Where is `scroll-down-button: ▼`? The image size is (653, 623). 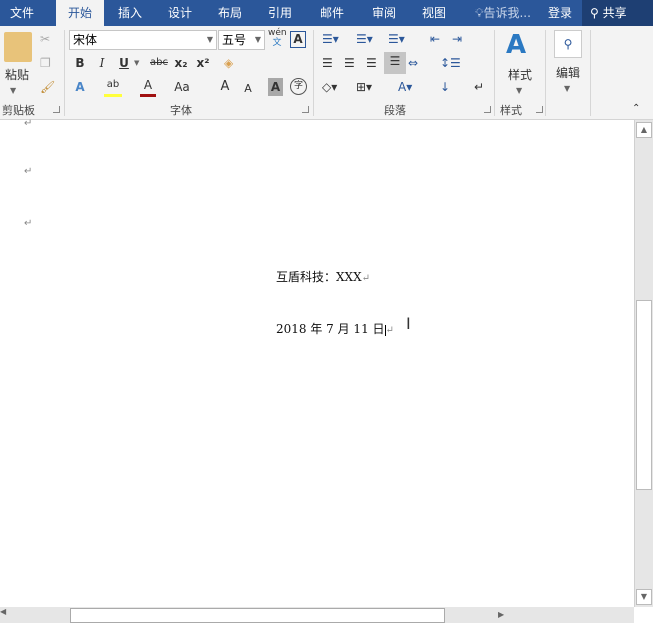
scroll-down-button: ▼ is located at coordinates (644, 597).